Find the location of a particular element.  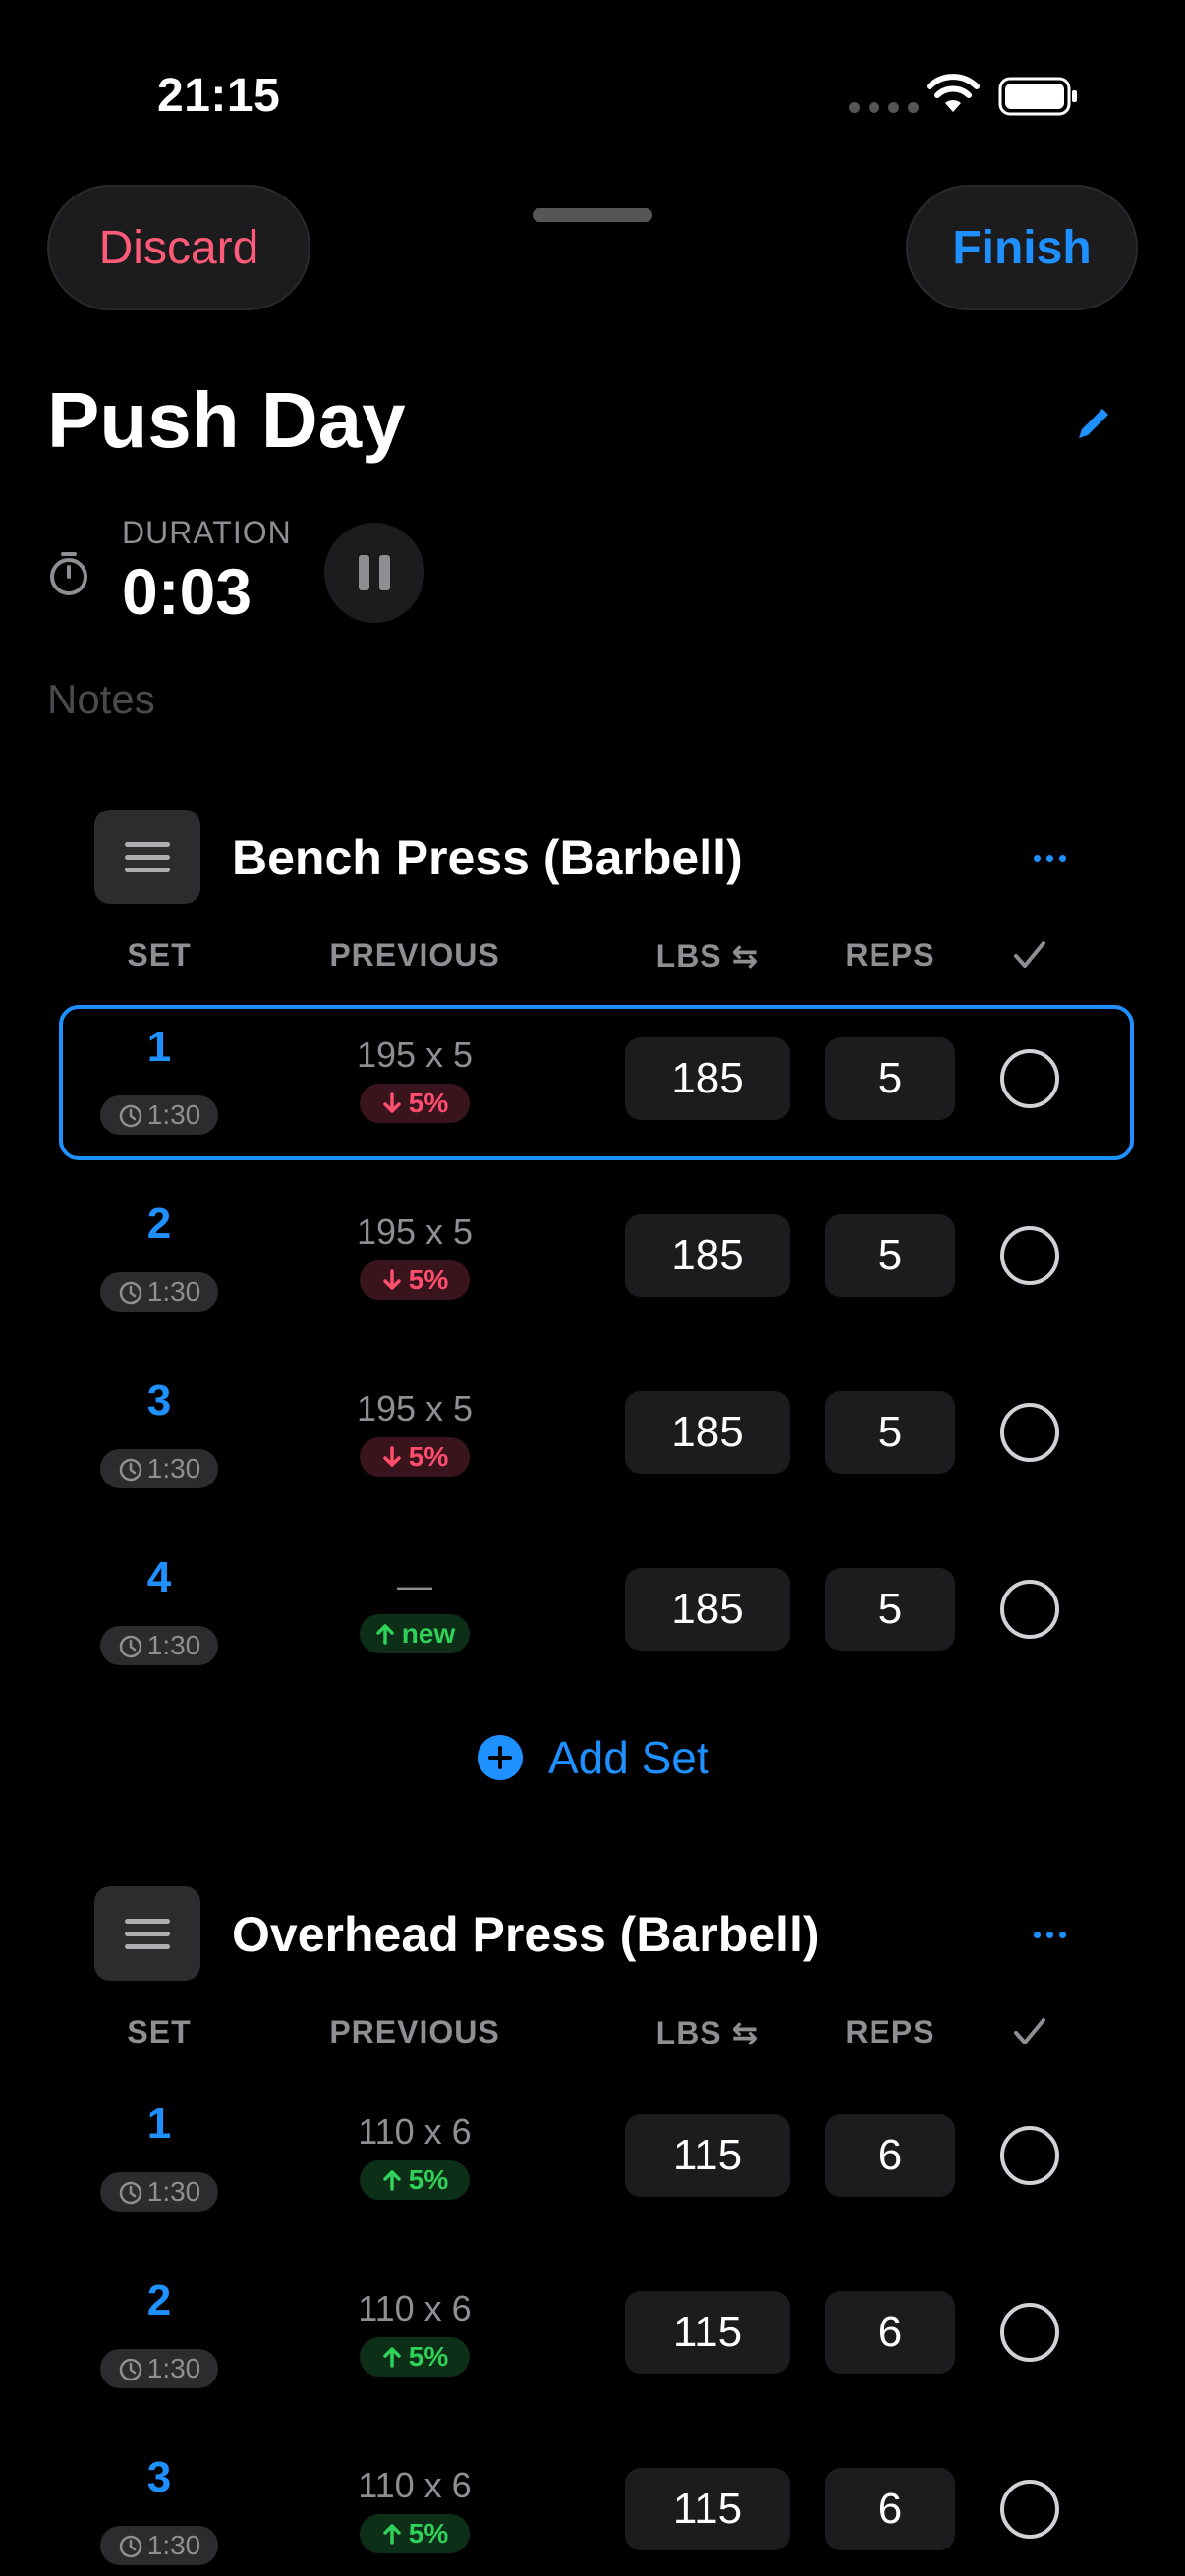

exercise-title: Bench Press (Barbell) is located at coordinates (488, 857).